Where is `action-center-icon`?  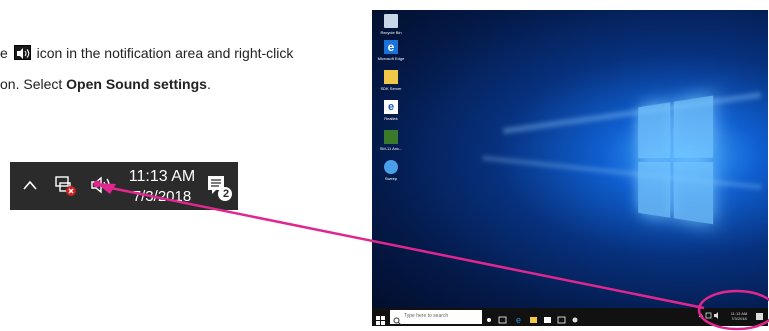
action-center-icon is located at coordinates (759, 316).